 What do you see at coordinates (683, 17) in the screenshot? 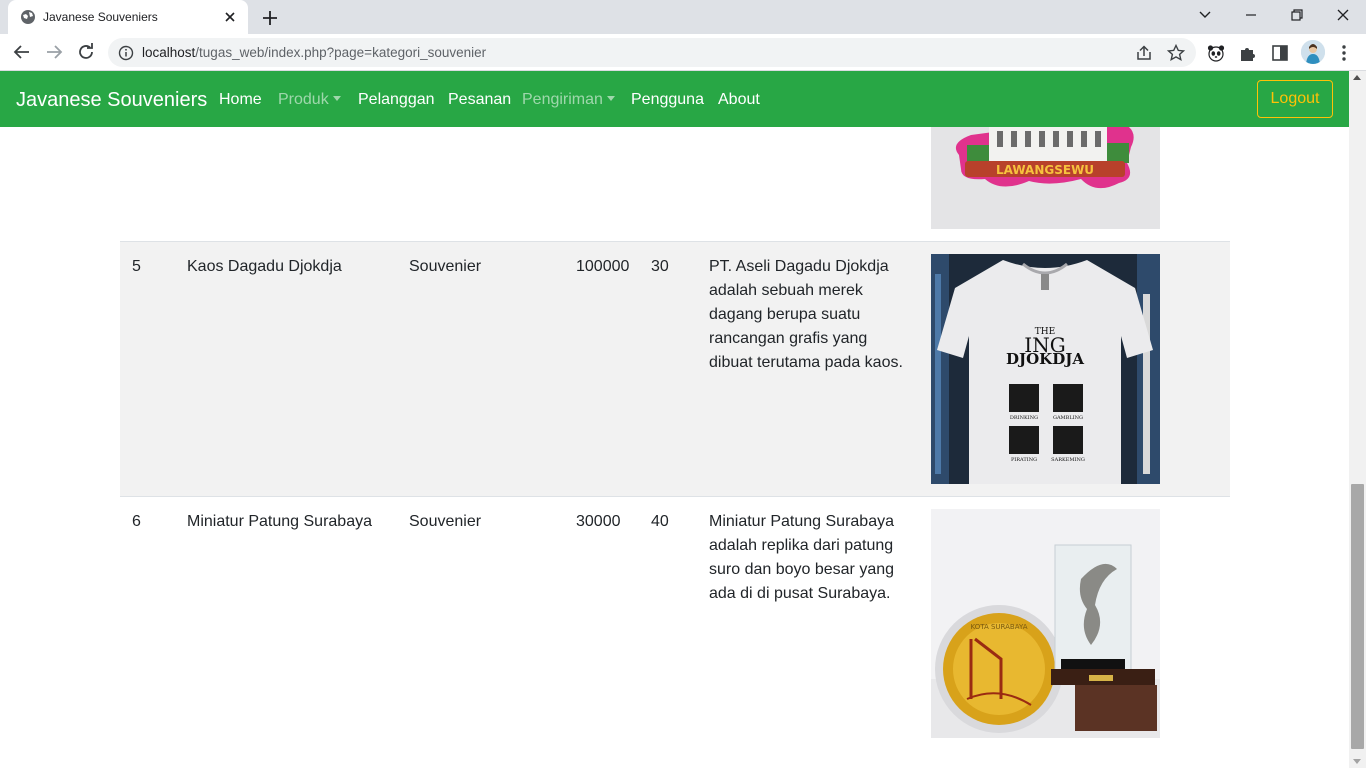
I see `browser-tabstrip: Javanese Souveniers` at bounding box center [683, 17].